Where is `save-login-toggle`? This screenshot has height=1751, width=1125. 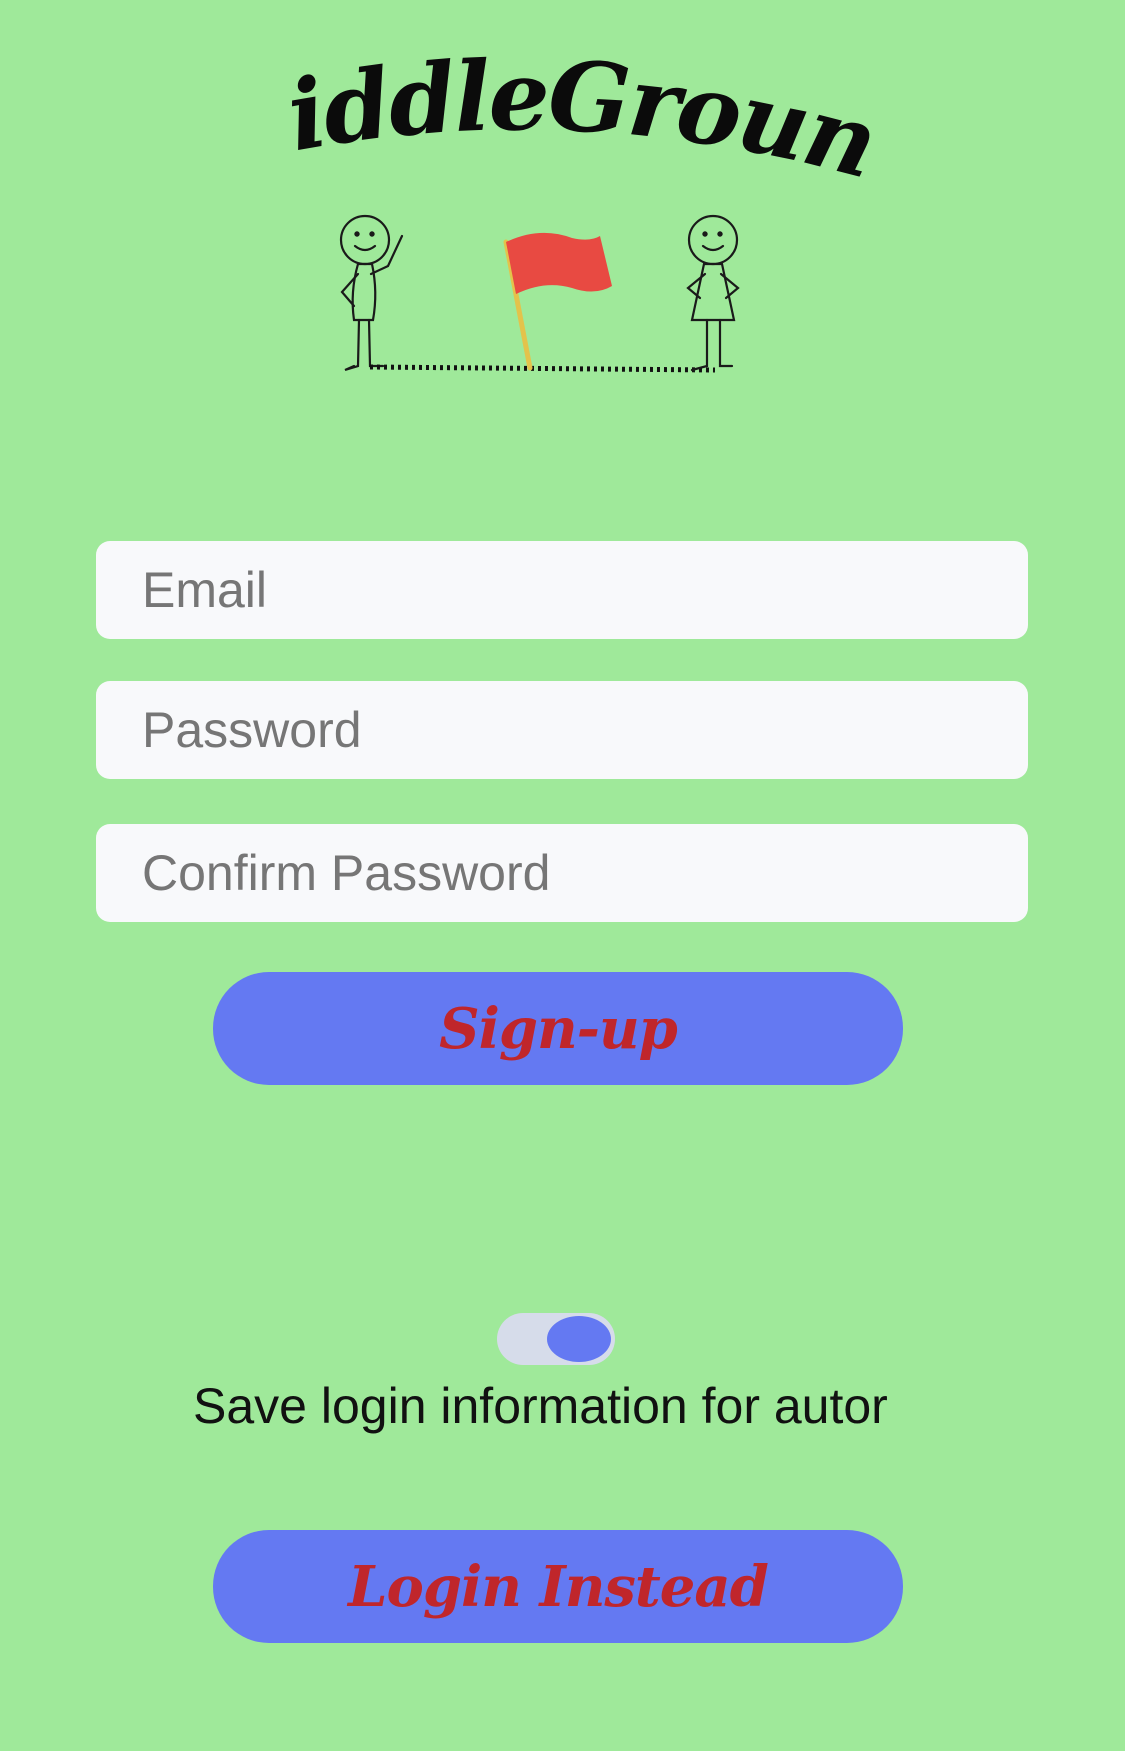 save-login-toggle is located at coordinates (556, 1339).